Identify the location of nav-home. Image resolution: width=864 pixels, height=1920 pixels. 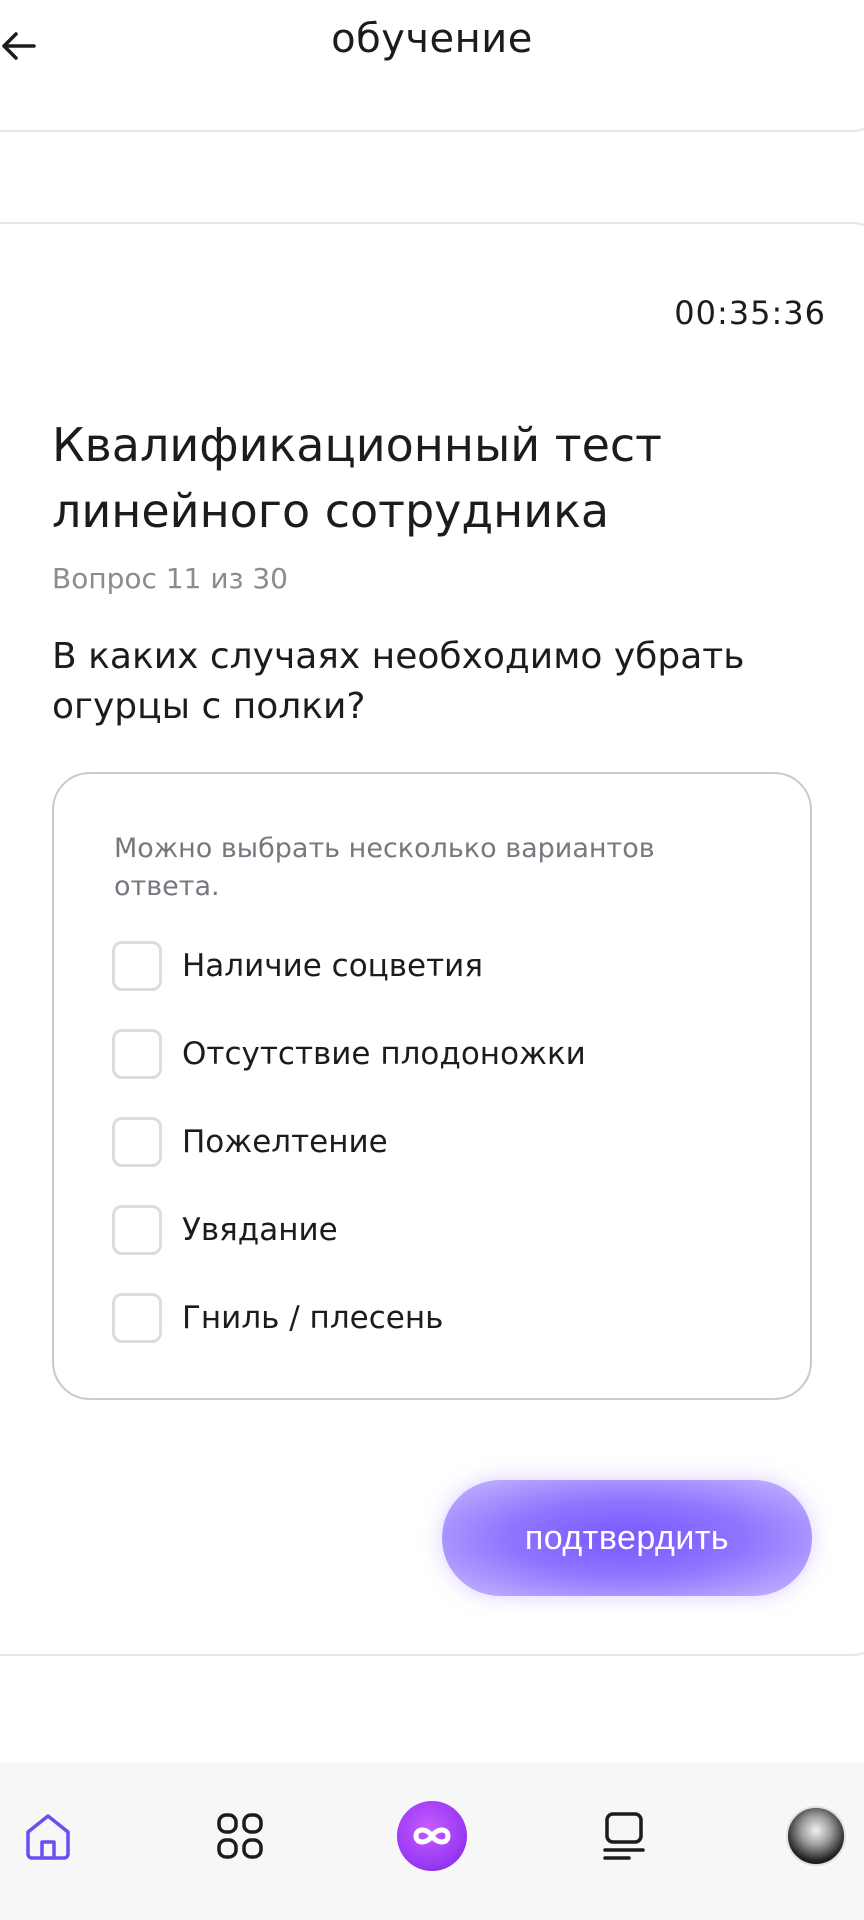
(48, 1836).